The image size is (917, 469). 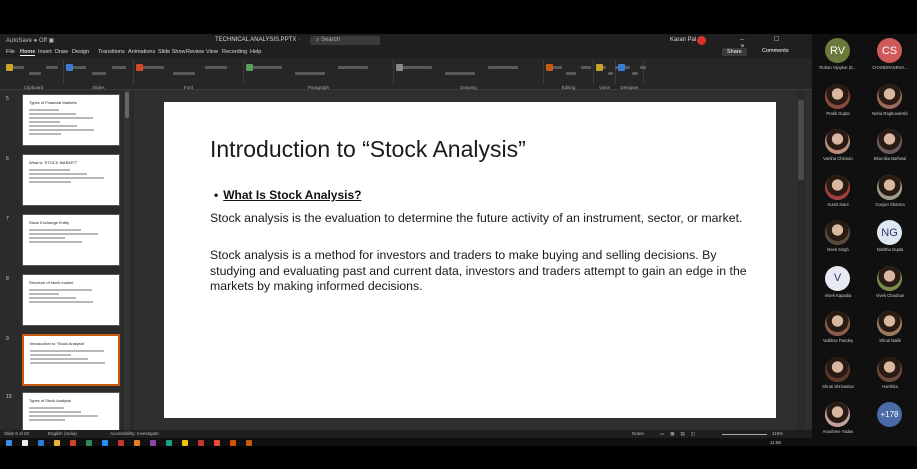 What do you see at coordinates (30, 40) in the screenshot?
I see `quick-access-toolbar: AutoSave ● Off ▣` at bounding box center [30, 40].